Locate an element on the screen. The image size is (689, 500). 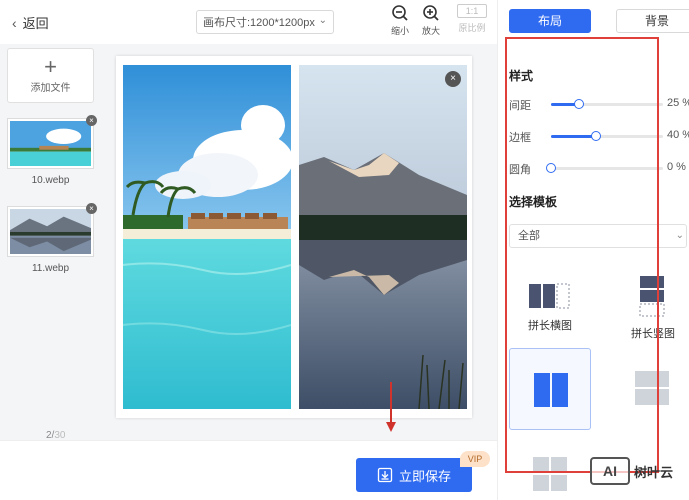
template-vertical-label: 拼长竖图 is located at coordinates (653, 334).